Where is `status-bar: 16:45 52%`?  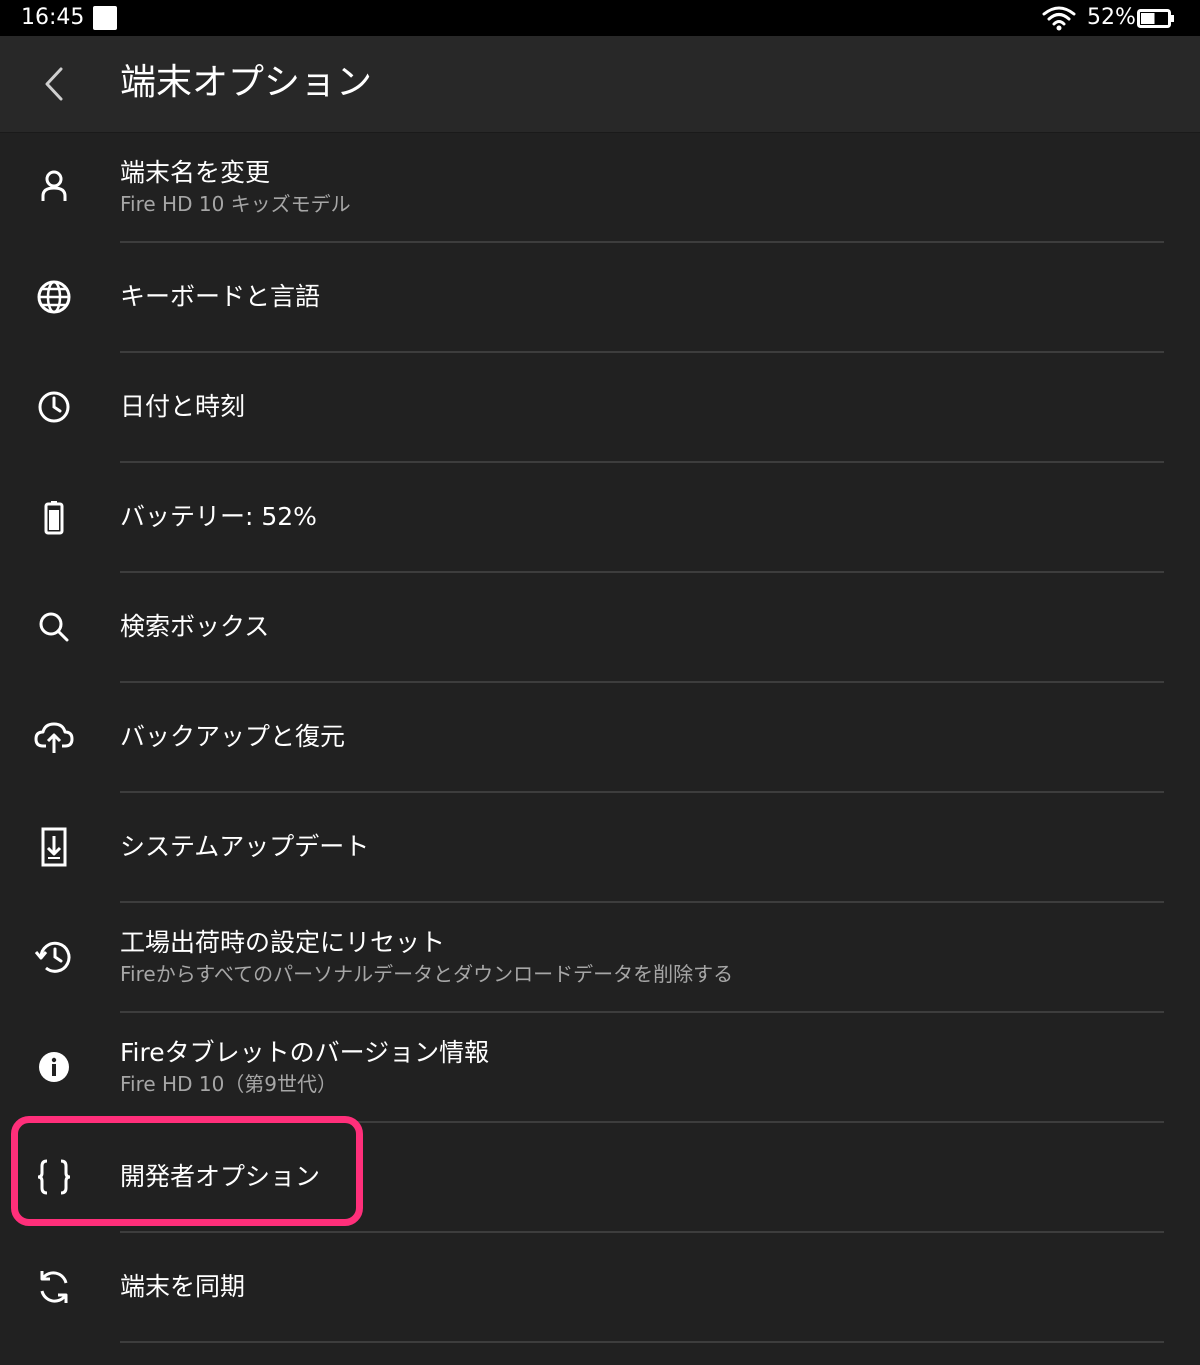 status-bar: 16:45 52% is located at coordinates (600, 18).